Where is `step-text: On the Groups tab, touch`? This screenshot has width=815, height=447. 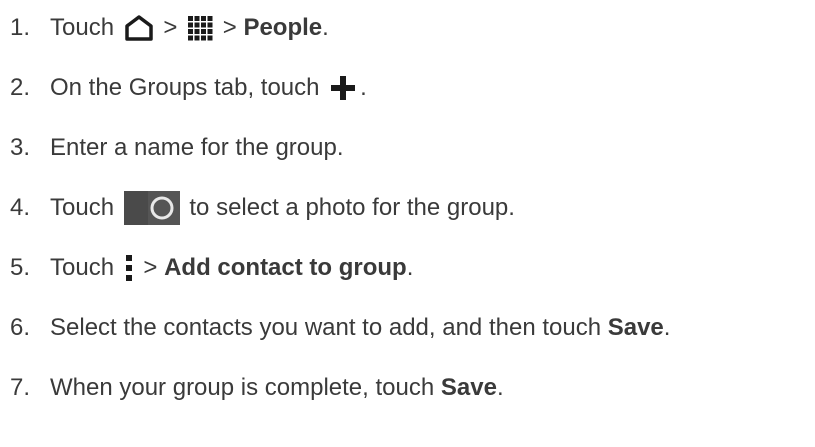
step-text: On the Groups tab, touch is located at coordinates (188, 87).